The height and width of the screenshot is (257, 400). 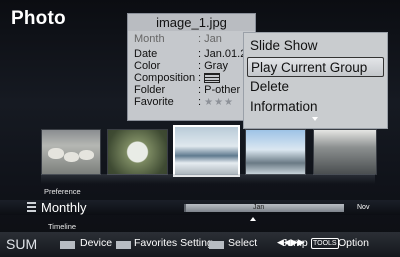 I want to click on help-jump: Jump, so click(x=295, y=243).